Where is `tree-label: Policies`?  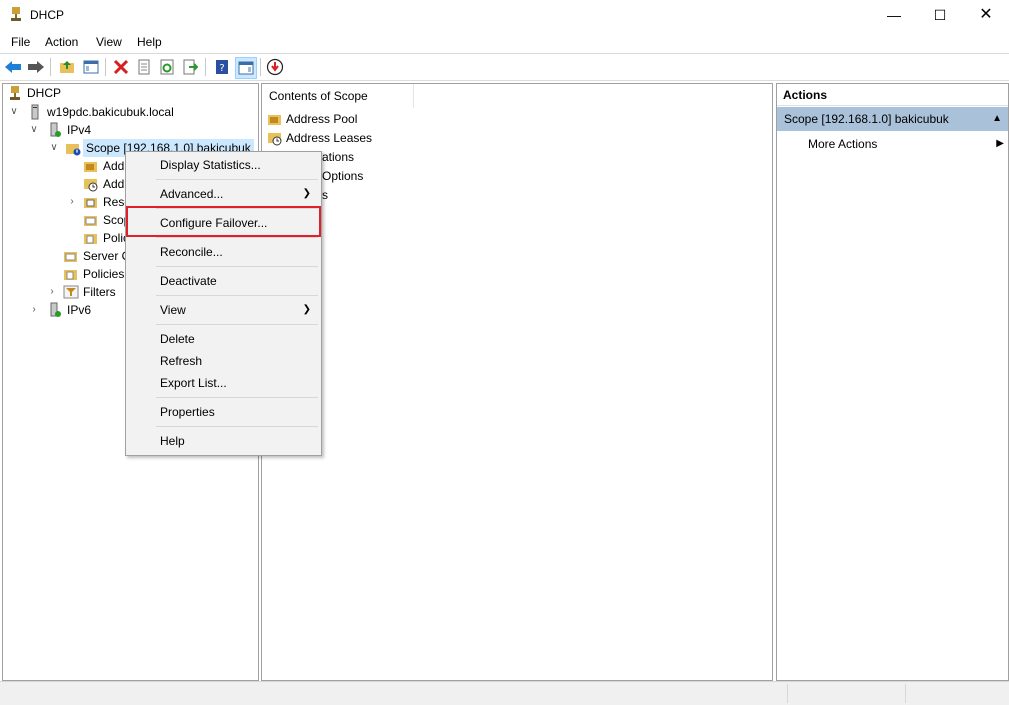 tree-label: Policies is located at coordinates (104, 274).